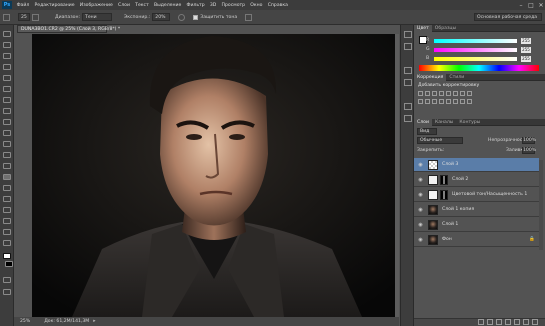 The image size is (545, 326). I want to click on levels-adjustment-icon, so click(427, 93).